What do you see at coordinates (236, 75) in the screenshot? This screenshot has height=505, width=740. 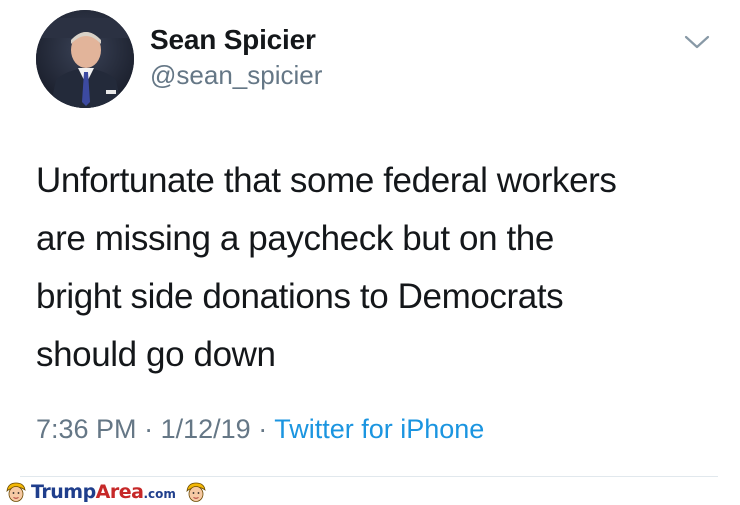 I see `user-handle: @sean_spicier` at bounding box center [236, 75].